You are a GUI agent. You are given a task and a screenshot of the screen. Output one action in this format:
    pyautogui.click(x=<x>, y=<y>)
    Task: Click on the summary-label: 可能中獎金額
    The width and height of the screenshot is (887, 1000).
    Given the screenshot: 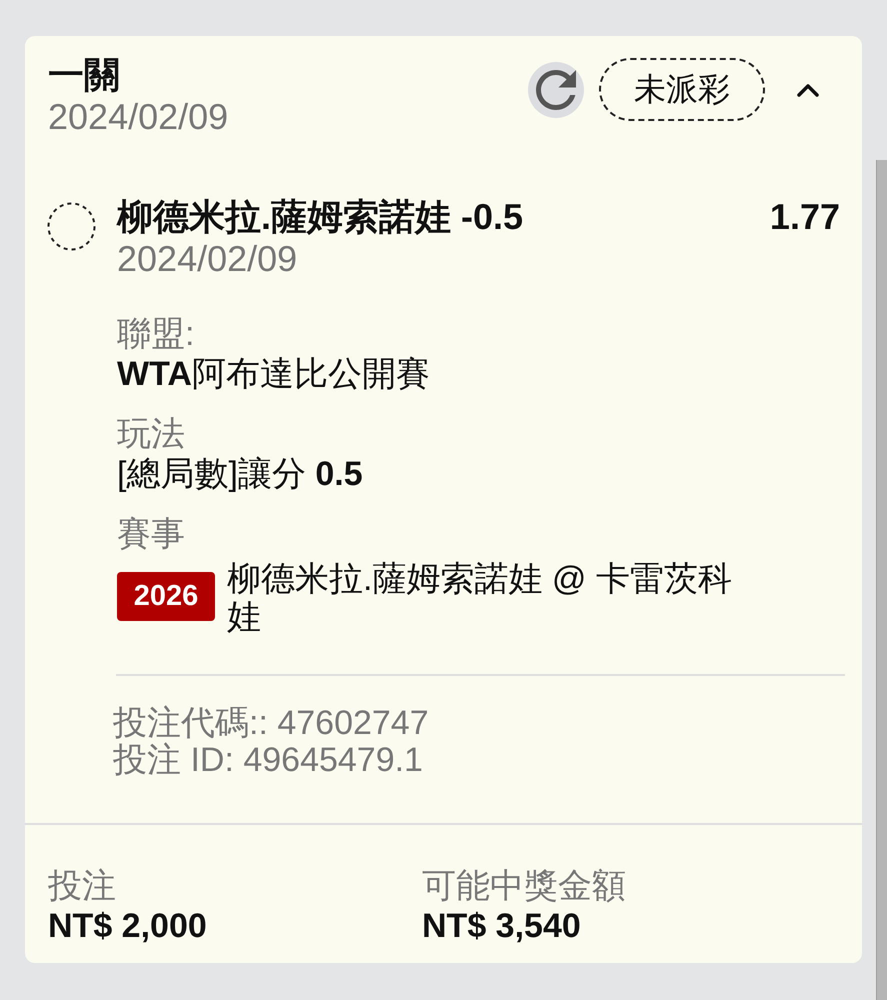 What is the action you would take?
    pyautogui.click(x=524, y=886)
    